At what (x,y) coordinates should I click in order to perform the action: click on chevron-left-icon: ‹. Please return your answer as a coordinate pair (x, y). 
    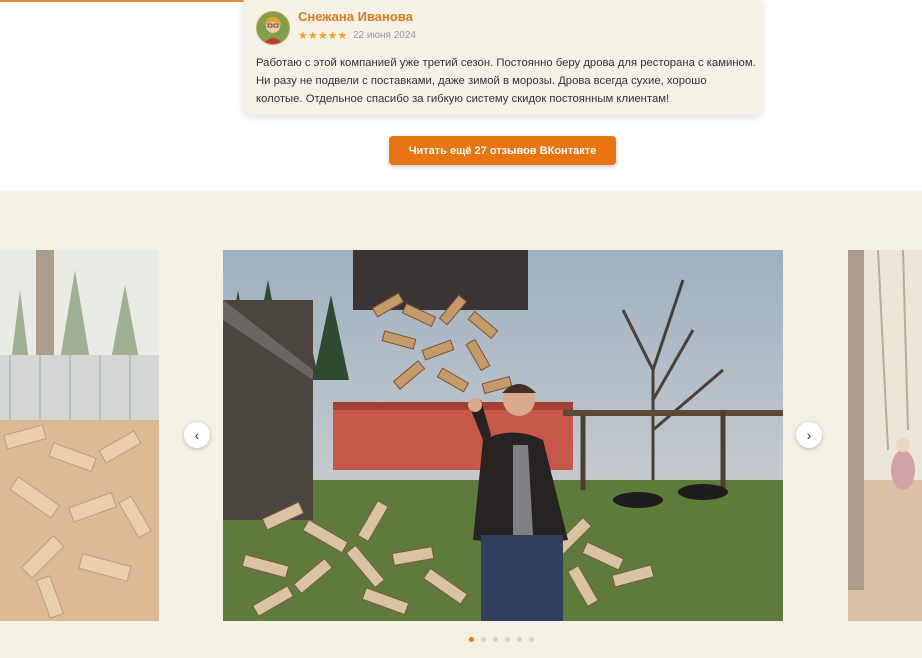
    Looking at the image, I should click on (197, 435).